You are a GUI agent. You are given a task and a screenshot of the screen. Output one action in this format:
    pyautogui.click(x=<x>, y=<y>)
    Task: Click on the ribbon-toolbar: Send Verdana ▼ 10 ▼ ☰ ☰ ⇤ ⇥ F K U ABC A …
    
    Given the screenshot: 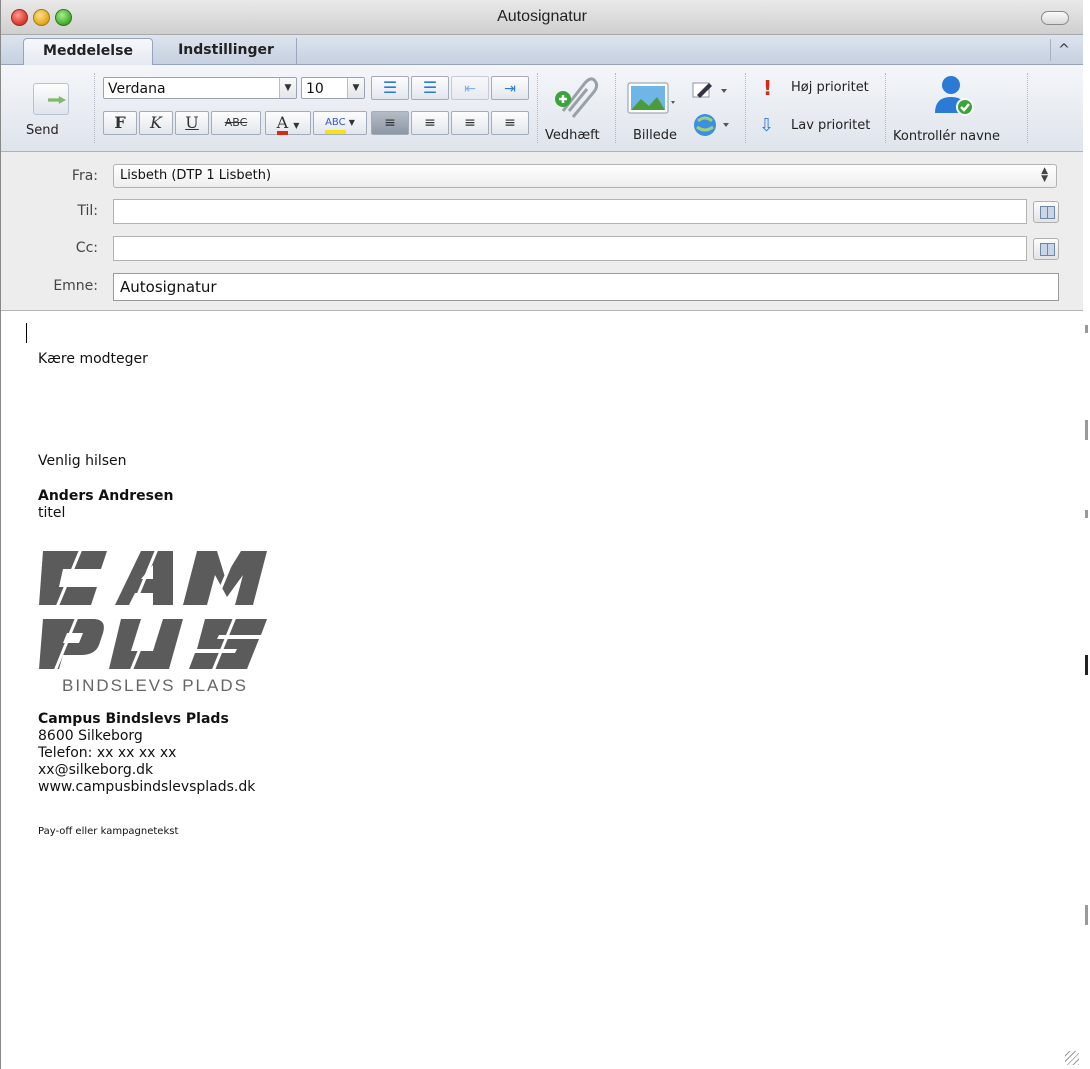 What is the action you would take?
    pyautogui.click(x=542, y=108)
    